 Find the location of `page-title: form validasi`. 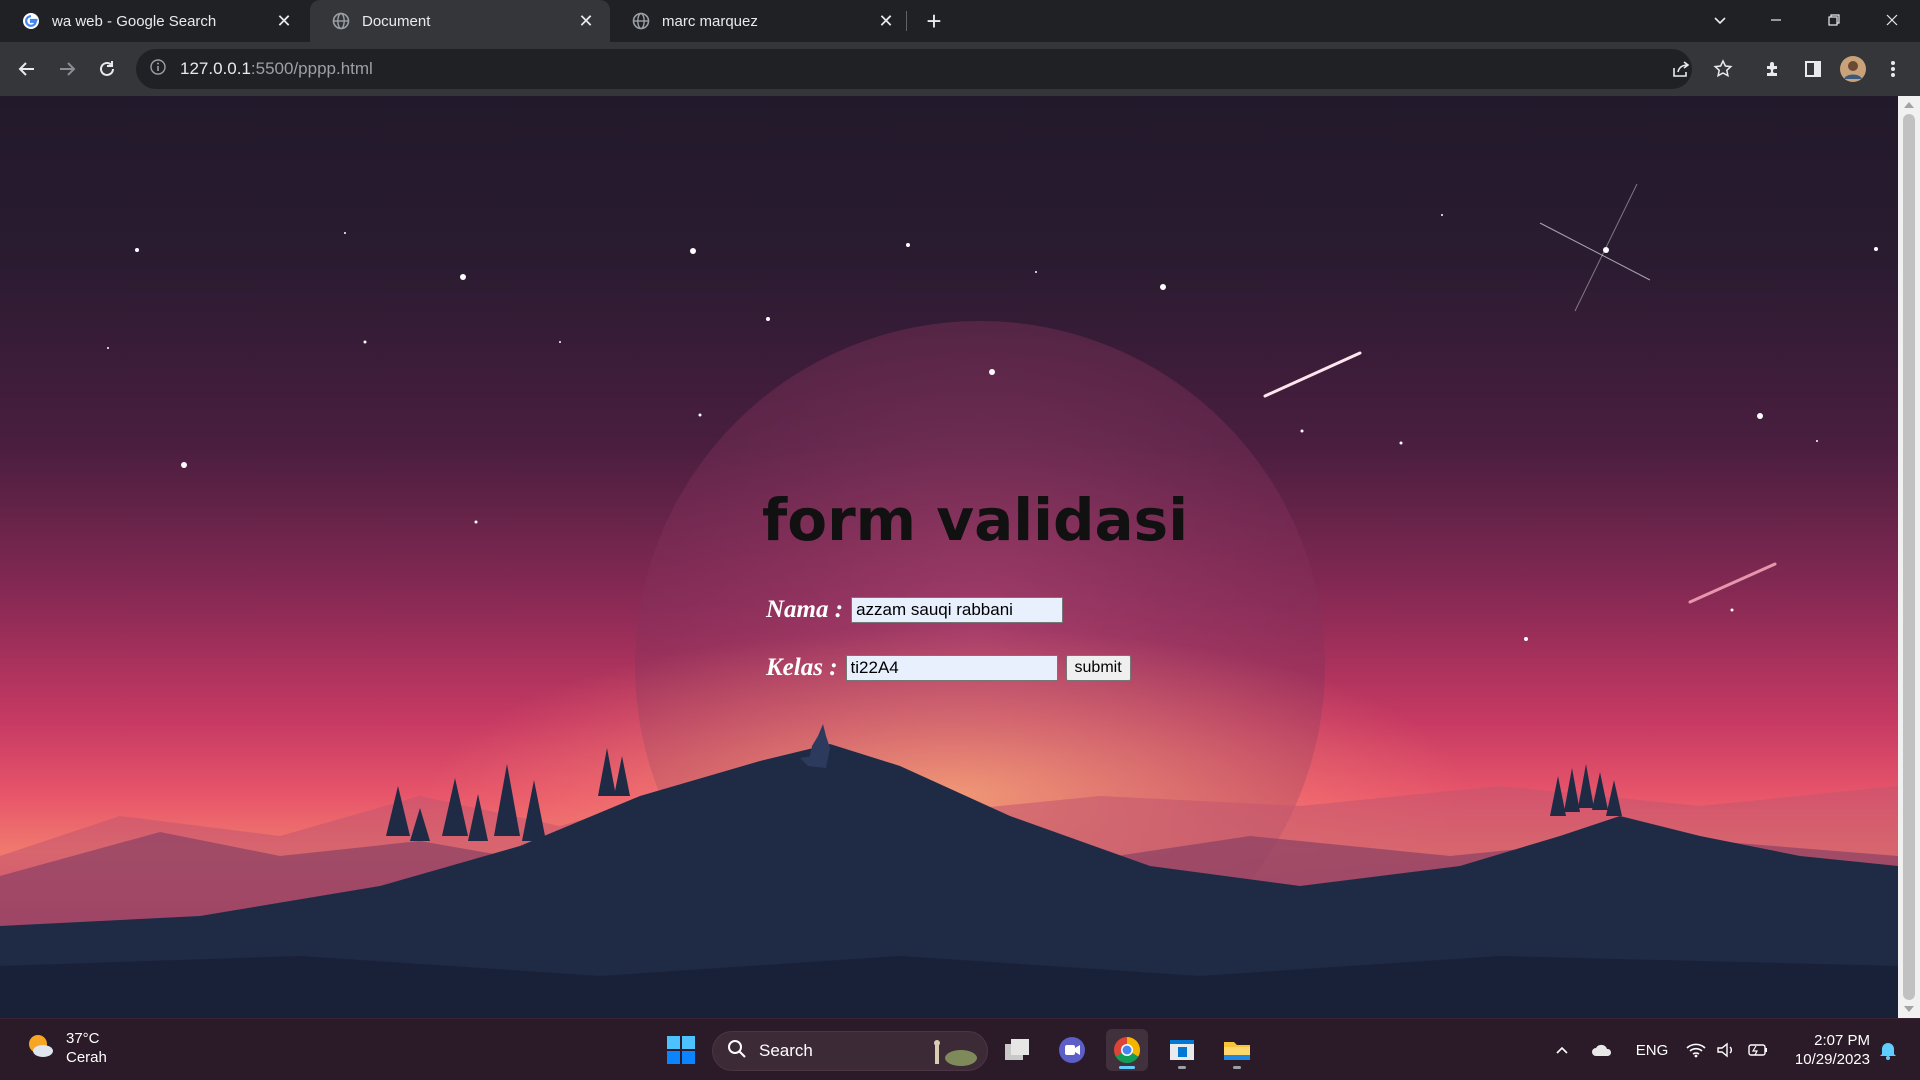

page-title: form validasi is located at coordinates (975, 520).